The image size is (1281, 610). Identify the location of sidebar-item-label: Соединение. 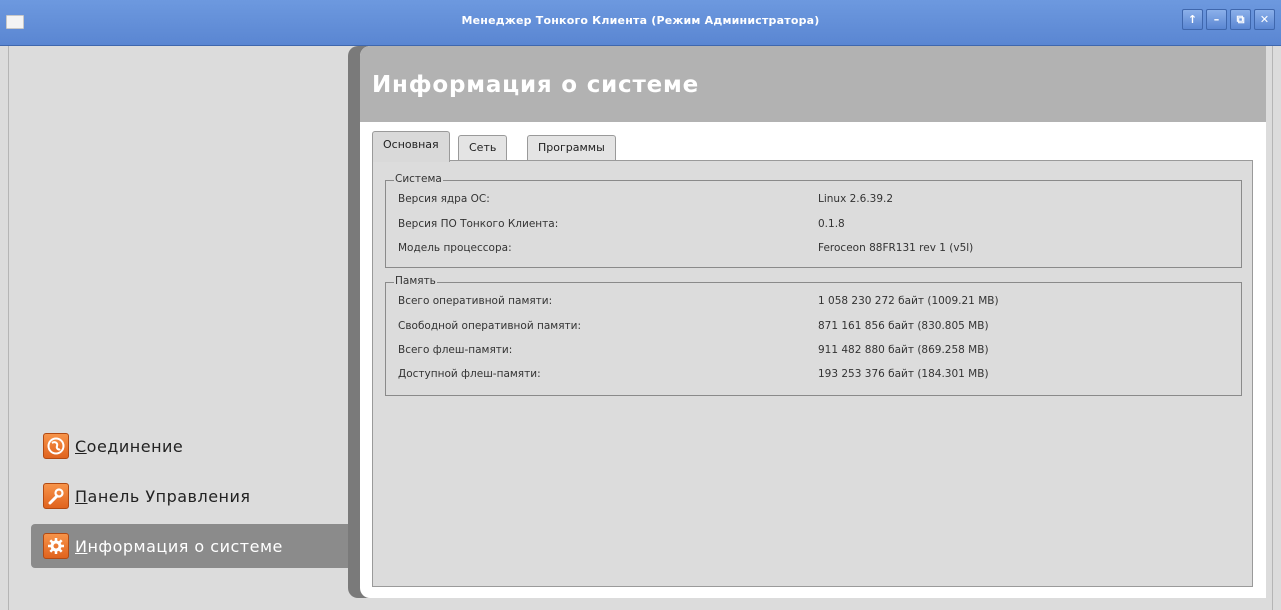
(129, 446).